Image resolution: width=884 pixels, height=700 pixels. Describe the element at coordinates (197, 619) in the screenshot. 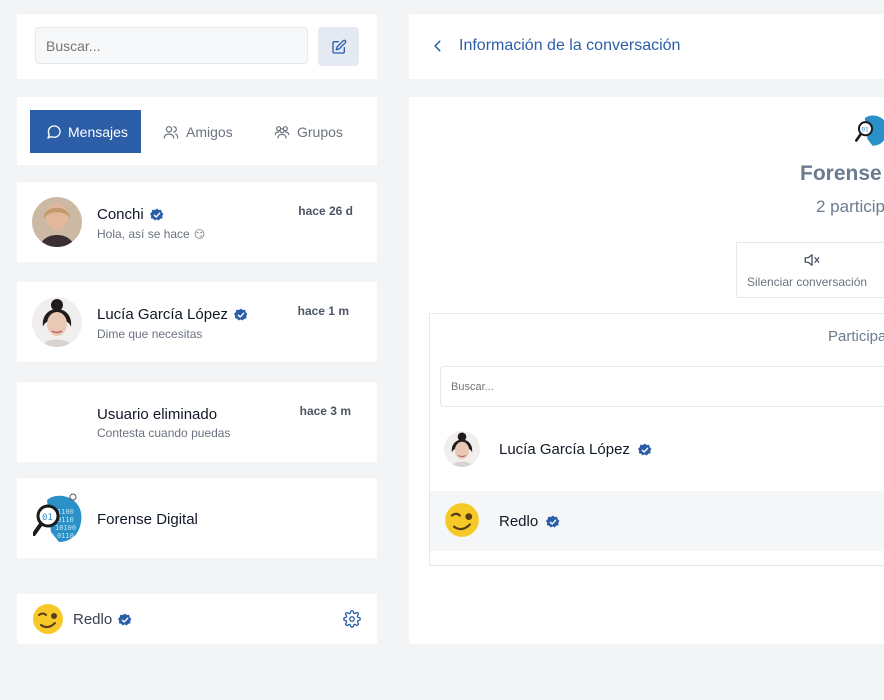

I see `current-user-card: Redlo` at that location.